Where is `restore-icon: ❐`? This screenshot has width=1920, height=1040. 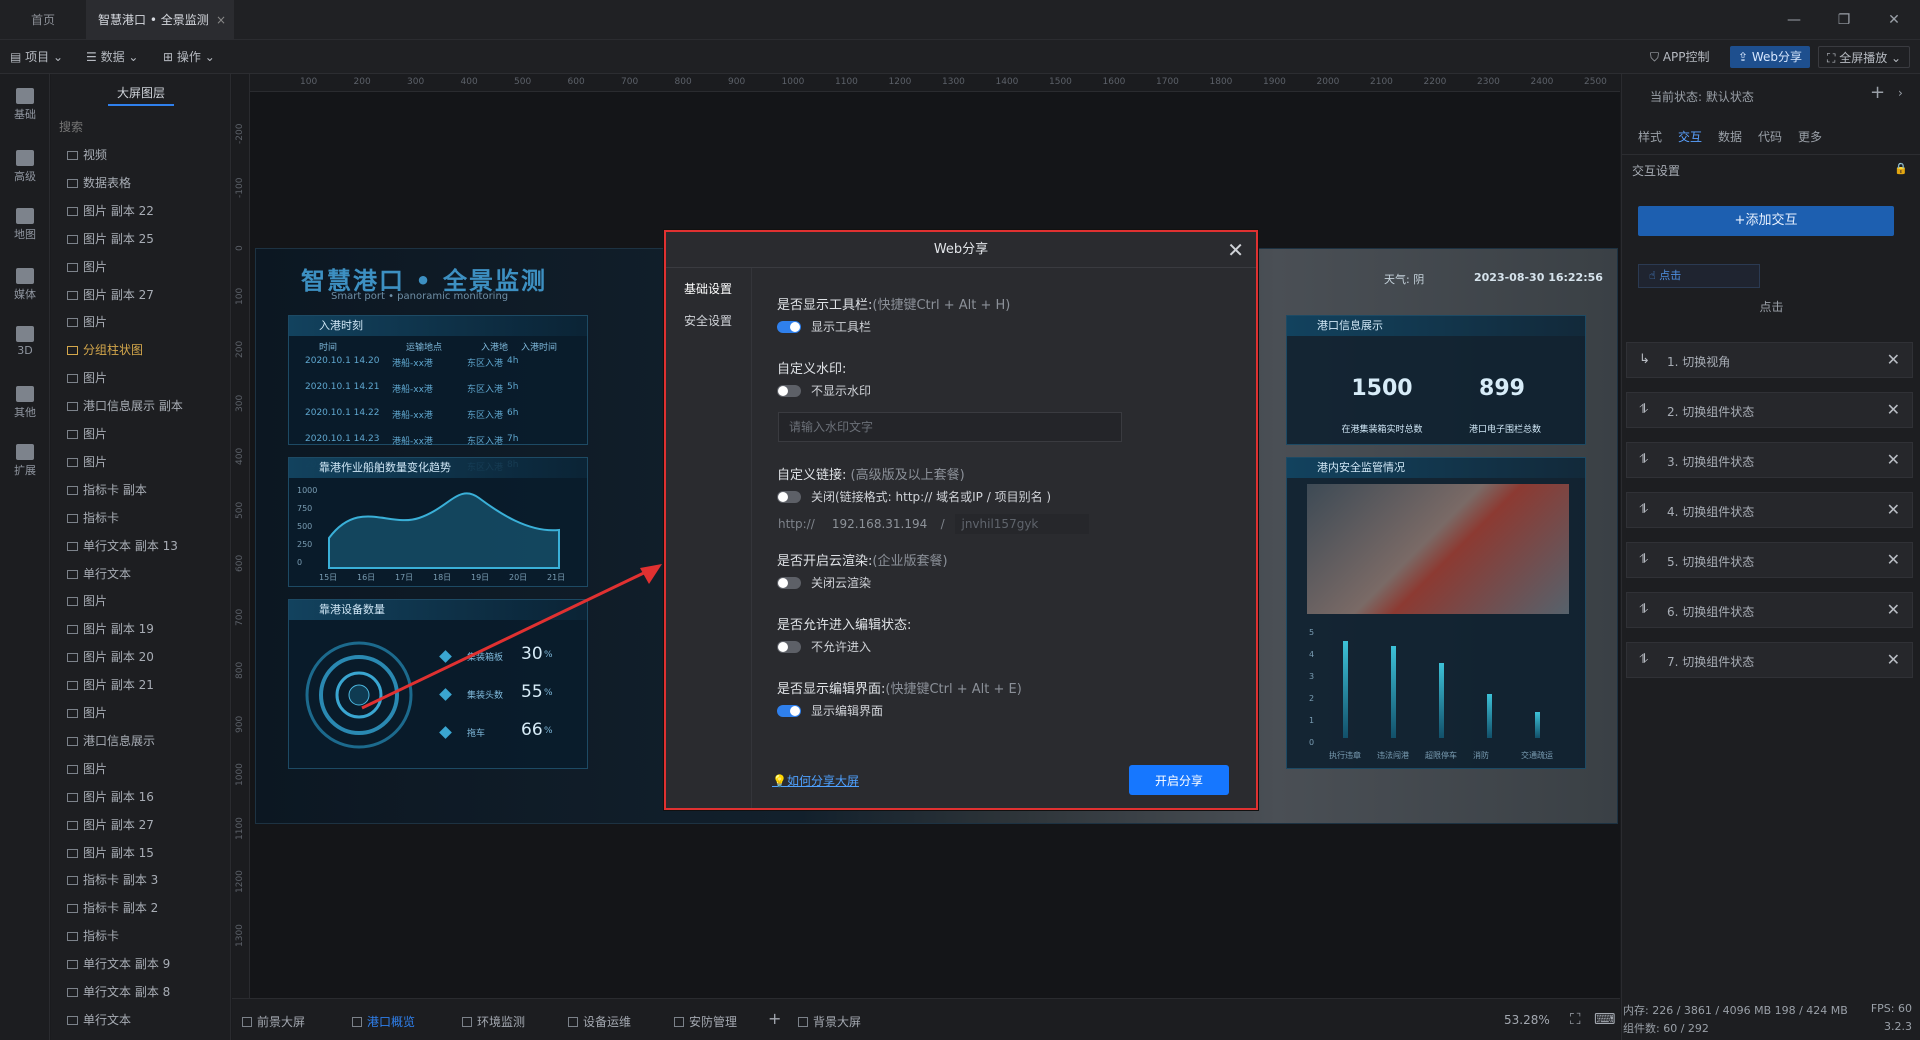 restore-icon: ❐ is located at coordinates (1844, 20).